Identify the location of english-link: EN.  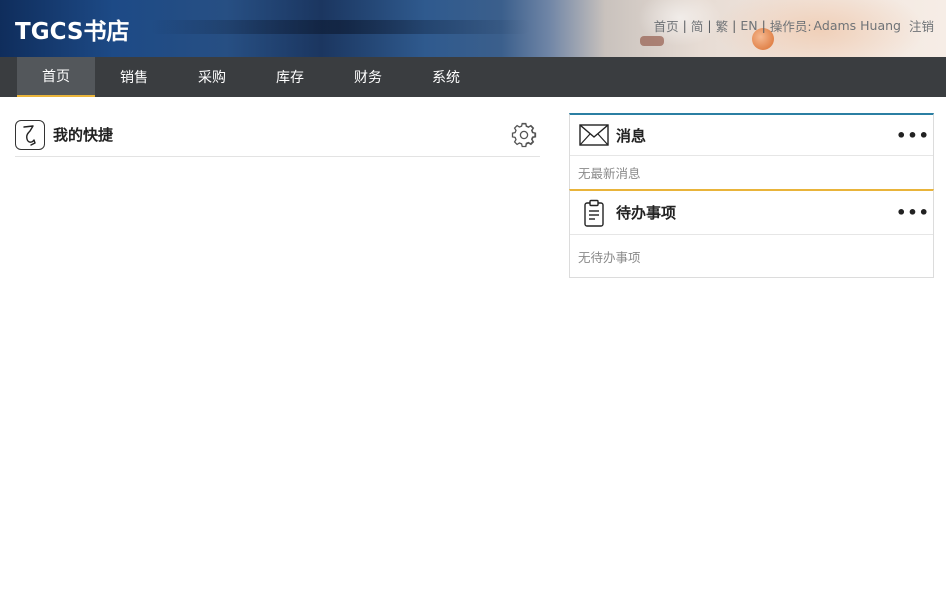
(748, 25).